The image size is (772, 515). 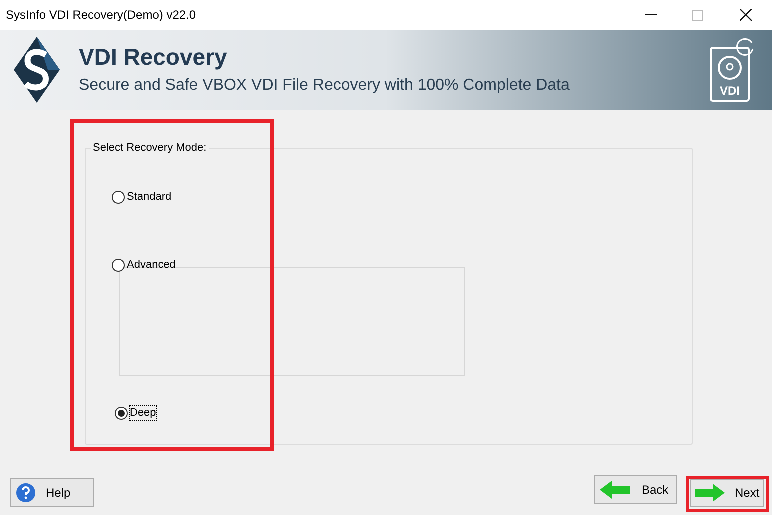 I want to click on close-icon, so click(x=746, y=15).